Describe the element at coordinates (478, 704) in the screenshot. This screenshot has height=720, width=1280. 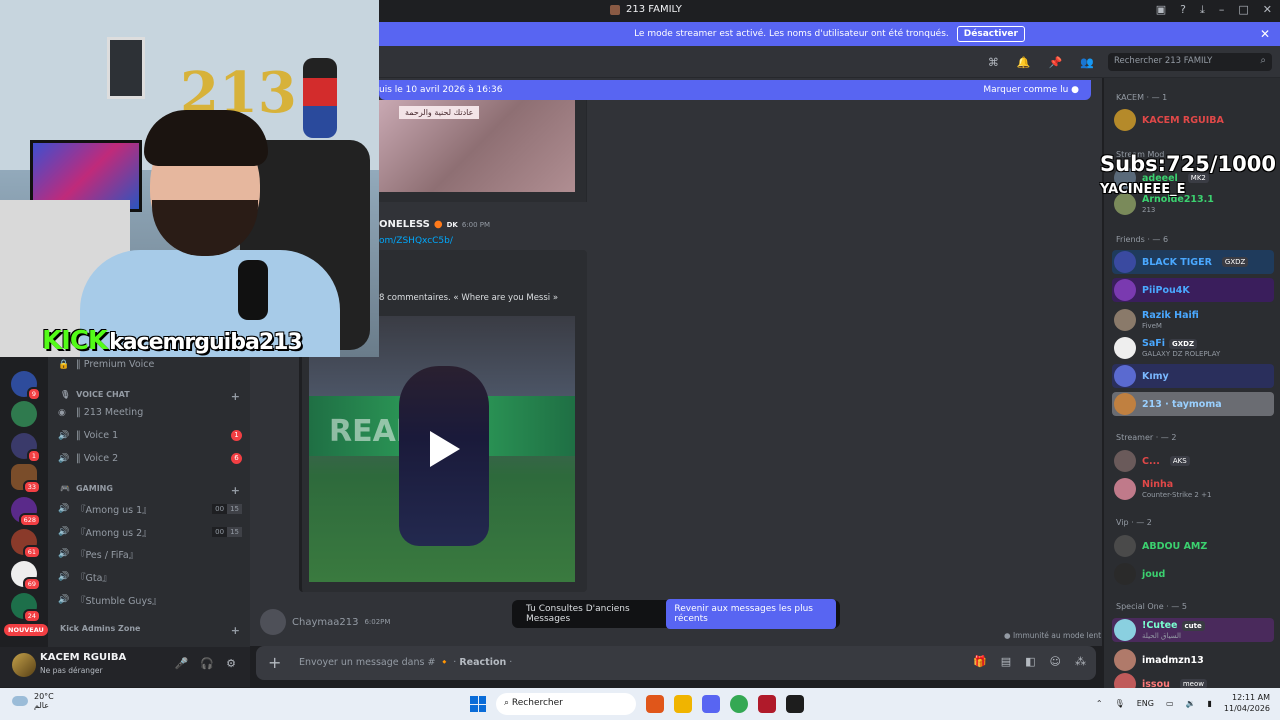
I see `start-icon` at that location.